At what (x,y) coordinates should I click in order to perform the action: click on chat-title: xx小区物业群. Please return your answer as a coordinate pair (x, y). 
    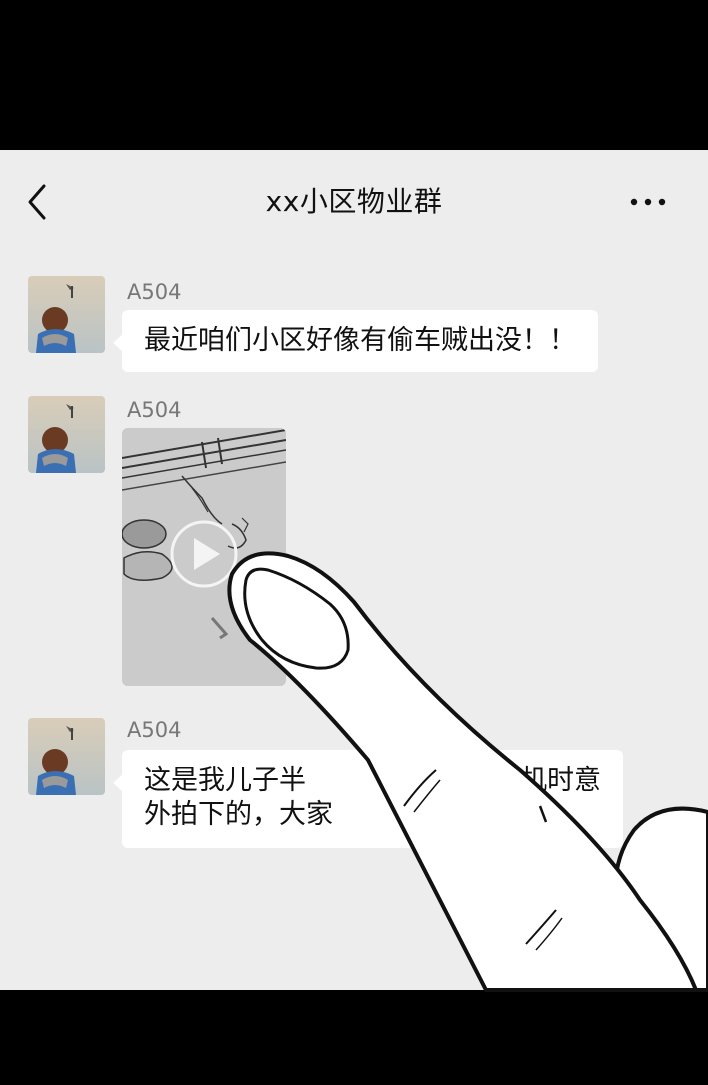
    Looking at the image, I should click on (354, 201).